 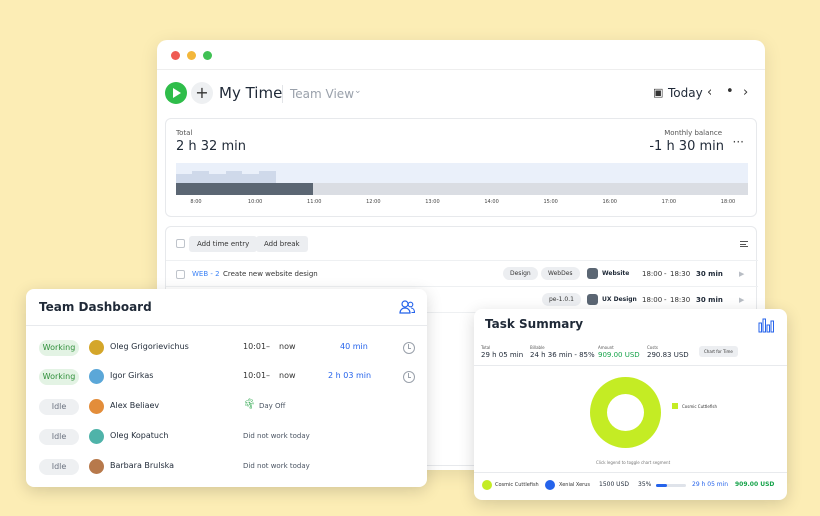 I want to click on current-day-button: •, so click(x=730, y=91).